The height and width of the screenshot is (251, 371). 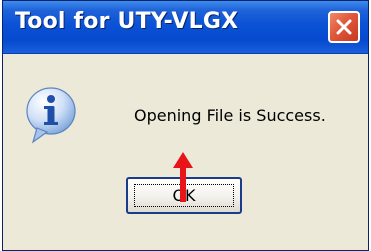 I want to click on close-icon, so click(x=344, y=27).